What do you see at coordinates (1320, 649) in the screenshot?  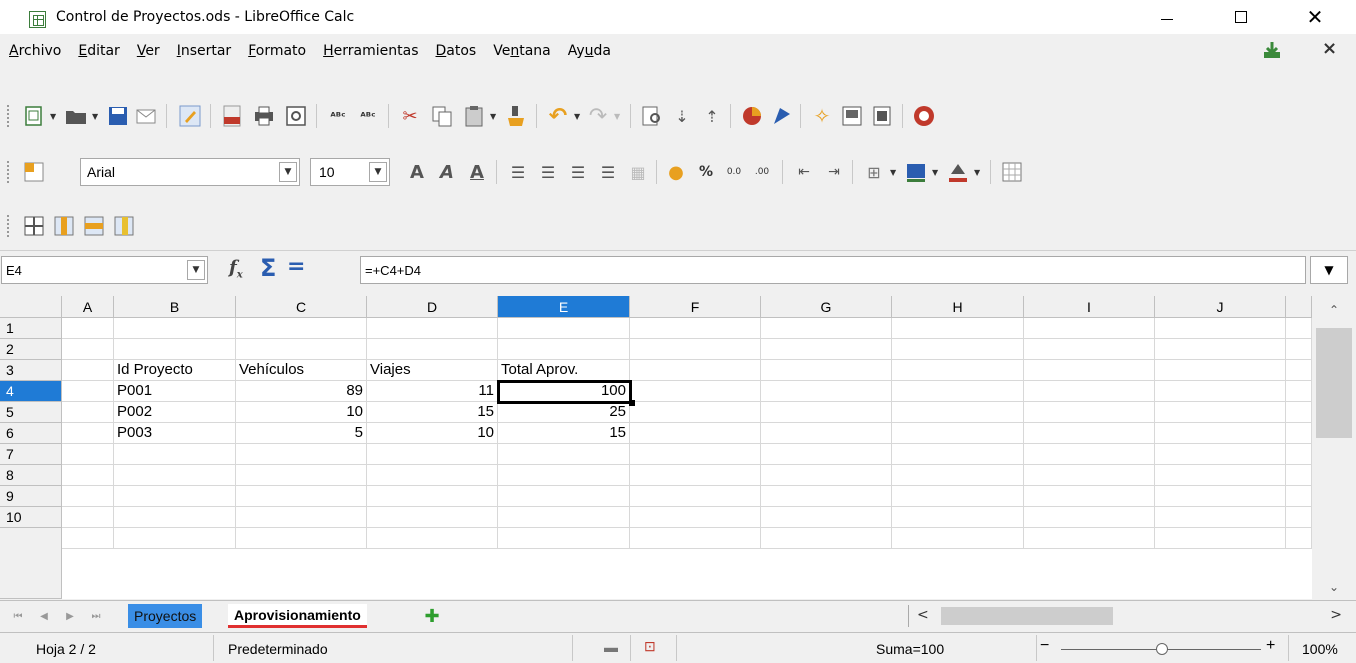 I see `zoom-level: 100%` at bounding box center [1320, 649].